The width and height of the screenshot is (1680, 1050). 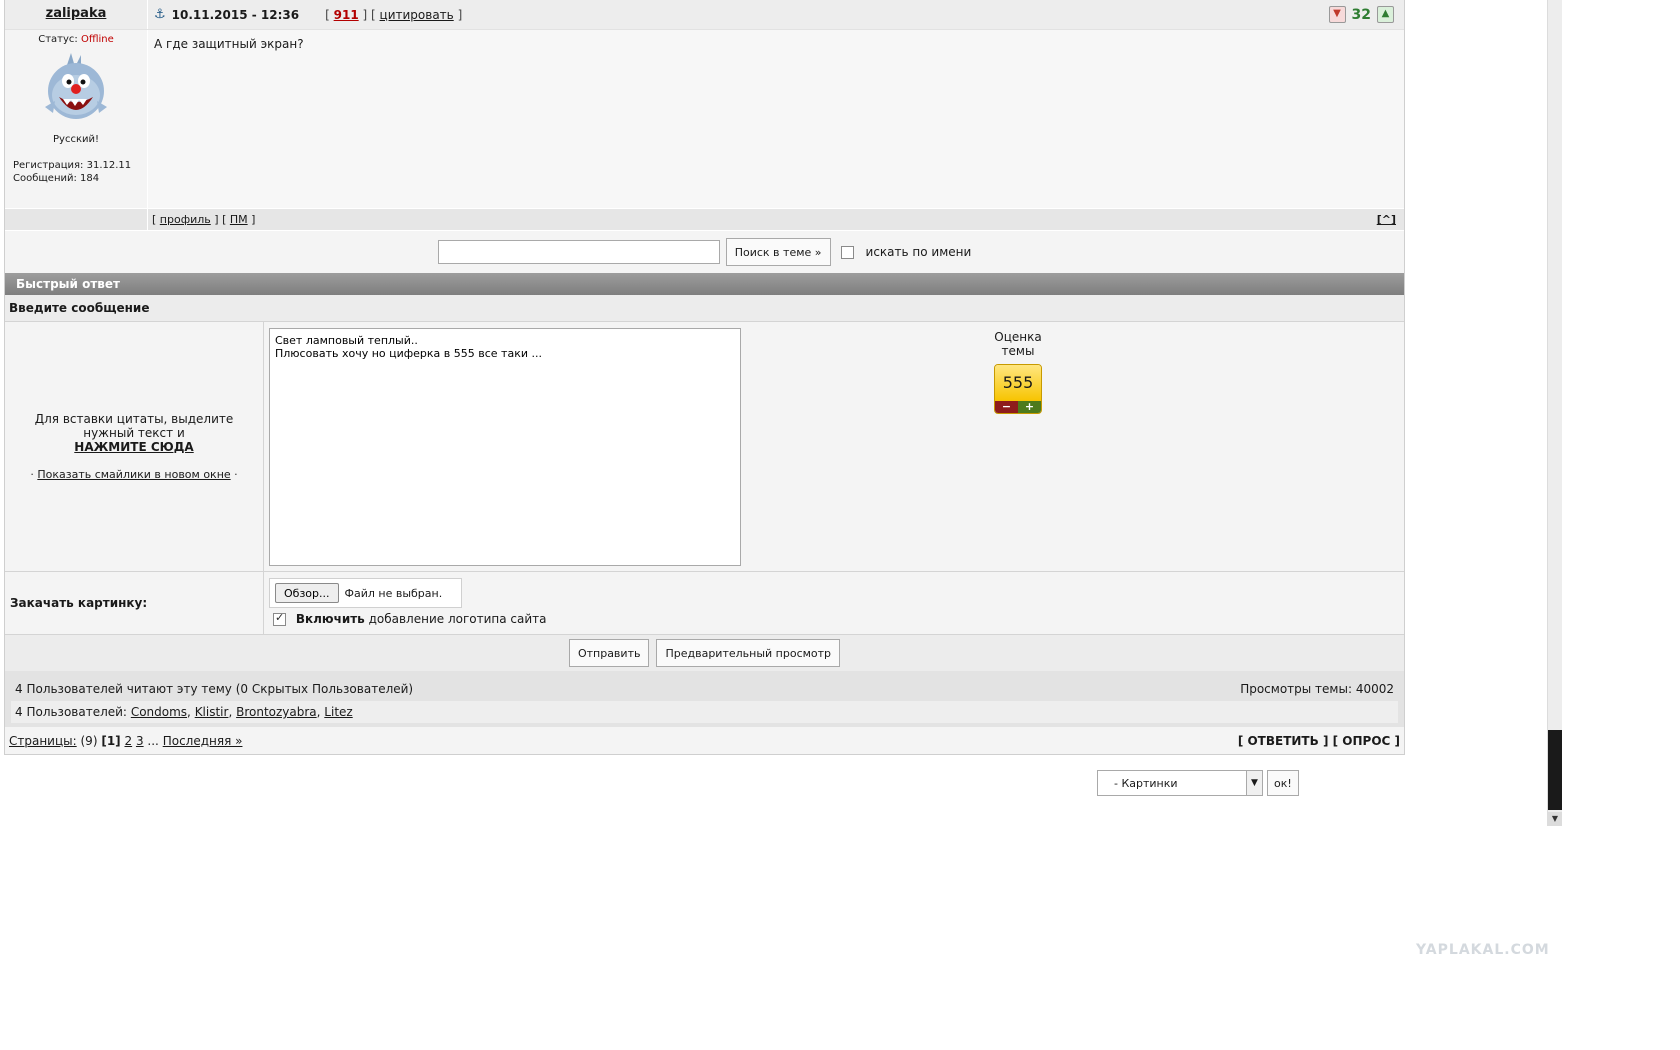 I want to click on send-button: Отправить, so click(x=609, y=653).